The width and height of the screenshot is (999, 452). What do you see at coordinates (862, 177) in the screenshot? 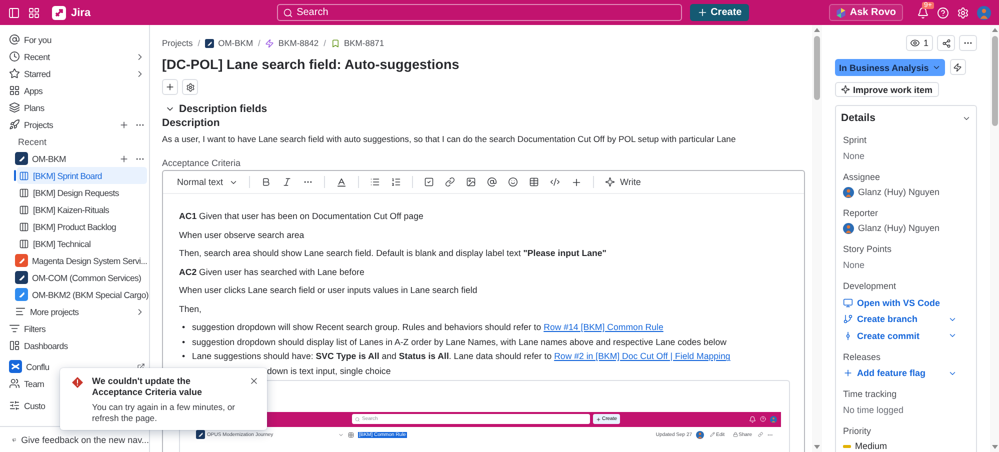
I see `field-label: Assignee` at bounding box center [862, 177].